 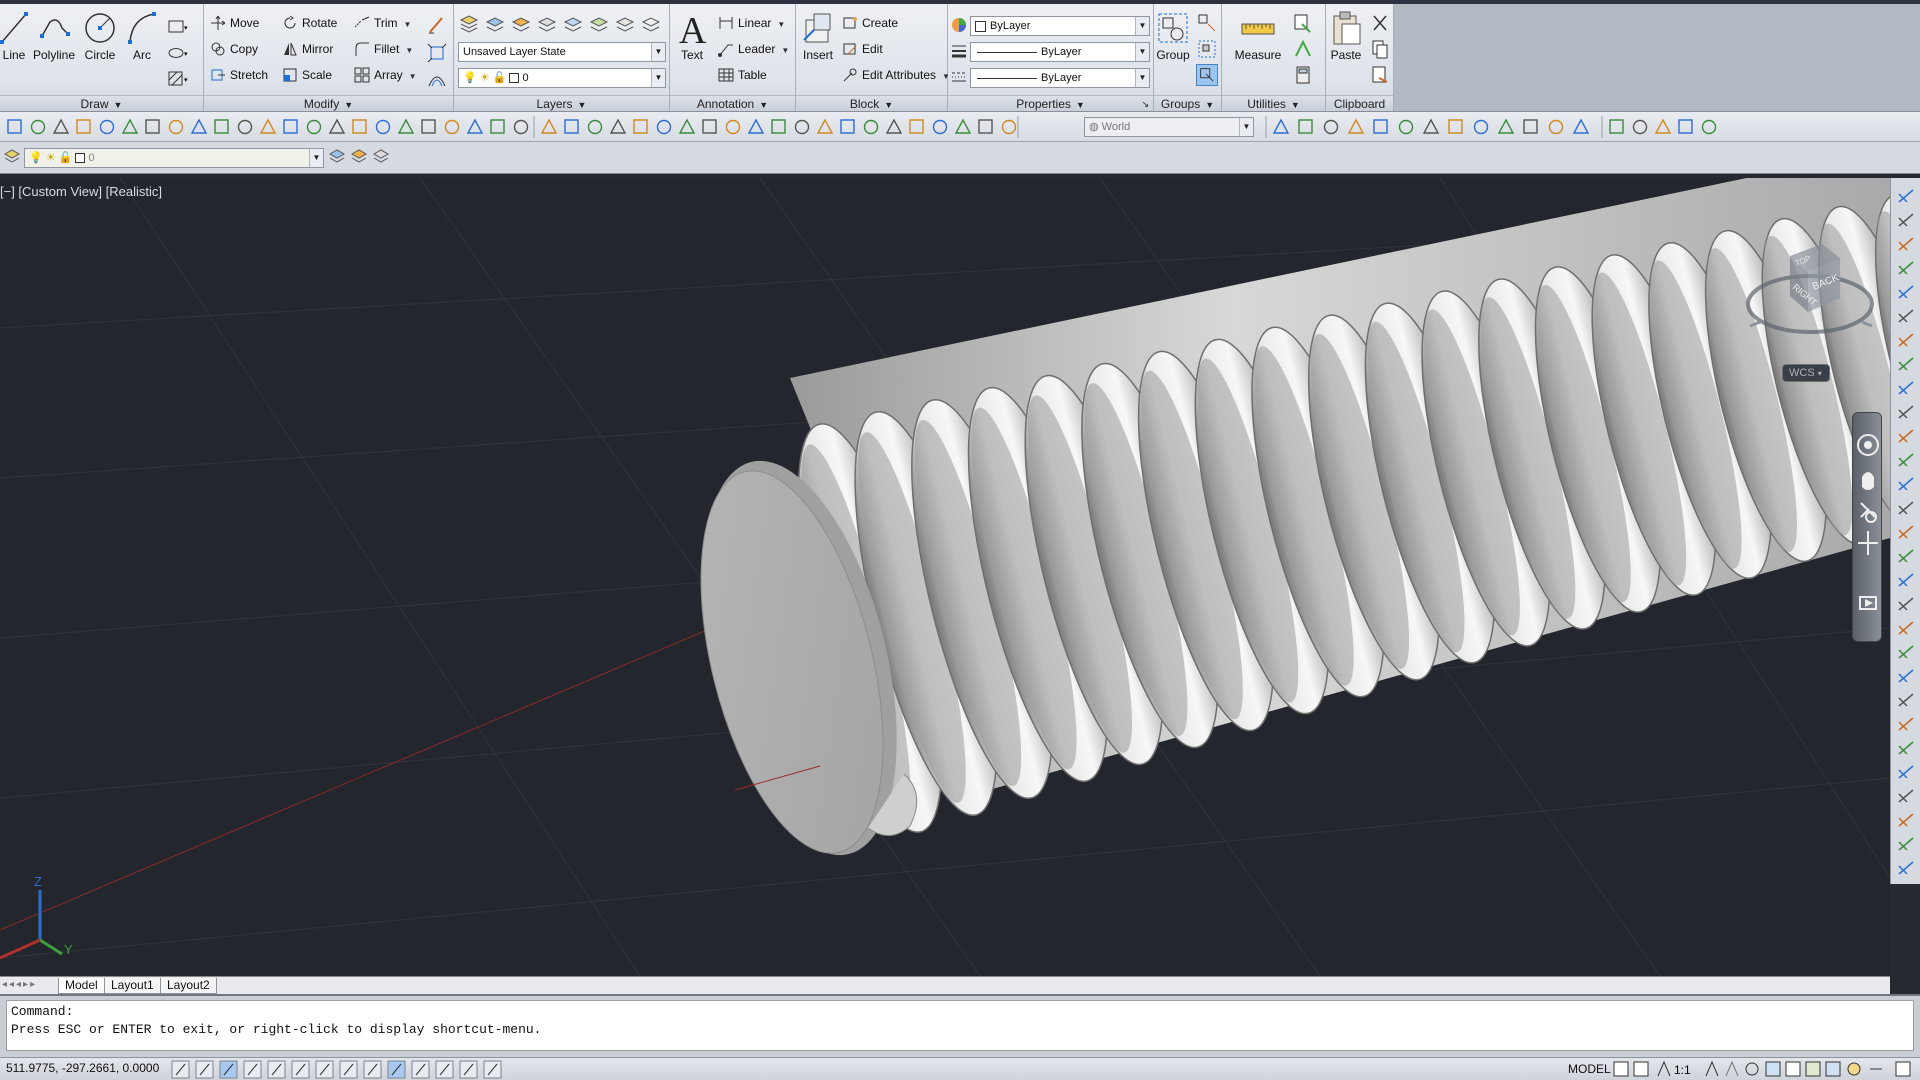 I want to click on rotate-button: Rotate, so click(x=308, y=23).